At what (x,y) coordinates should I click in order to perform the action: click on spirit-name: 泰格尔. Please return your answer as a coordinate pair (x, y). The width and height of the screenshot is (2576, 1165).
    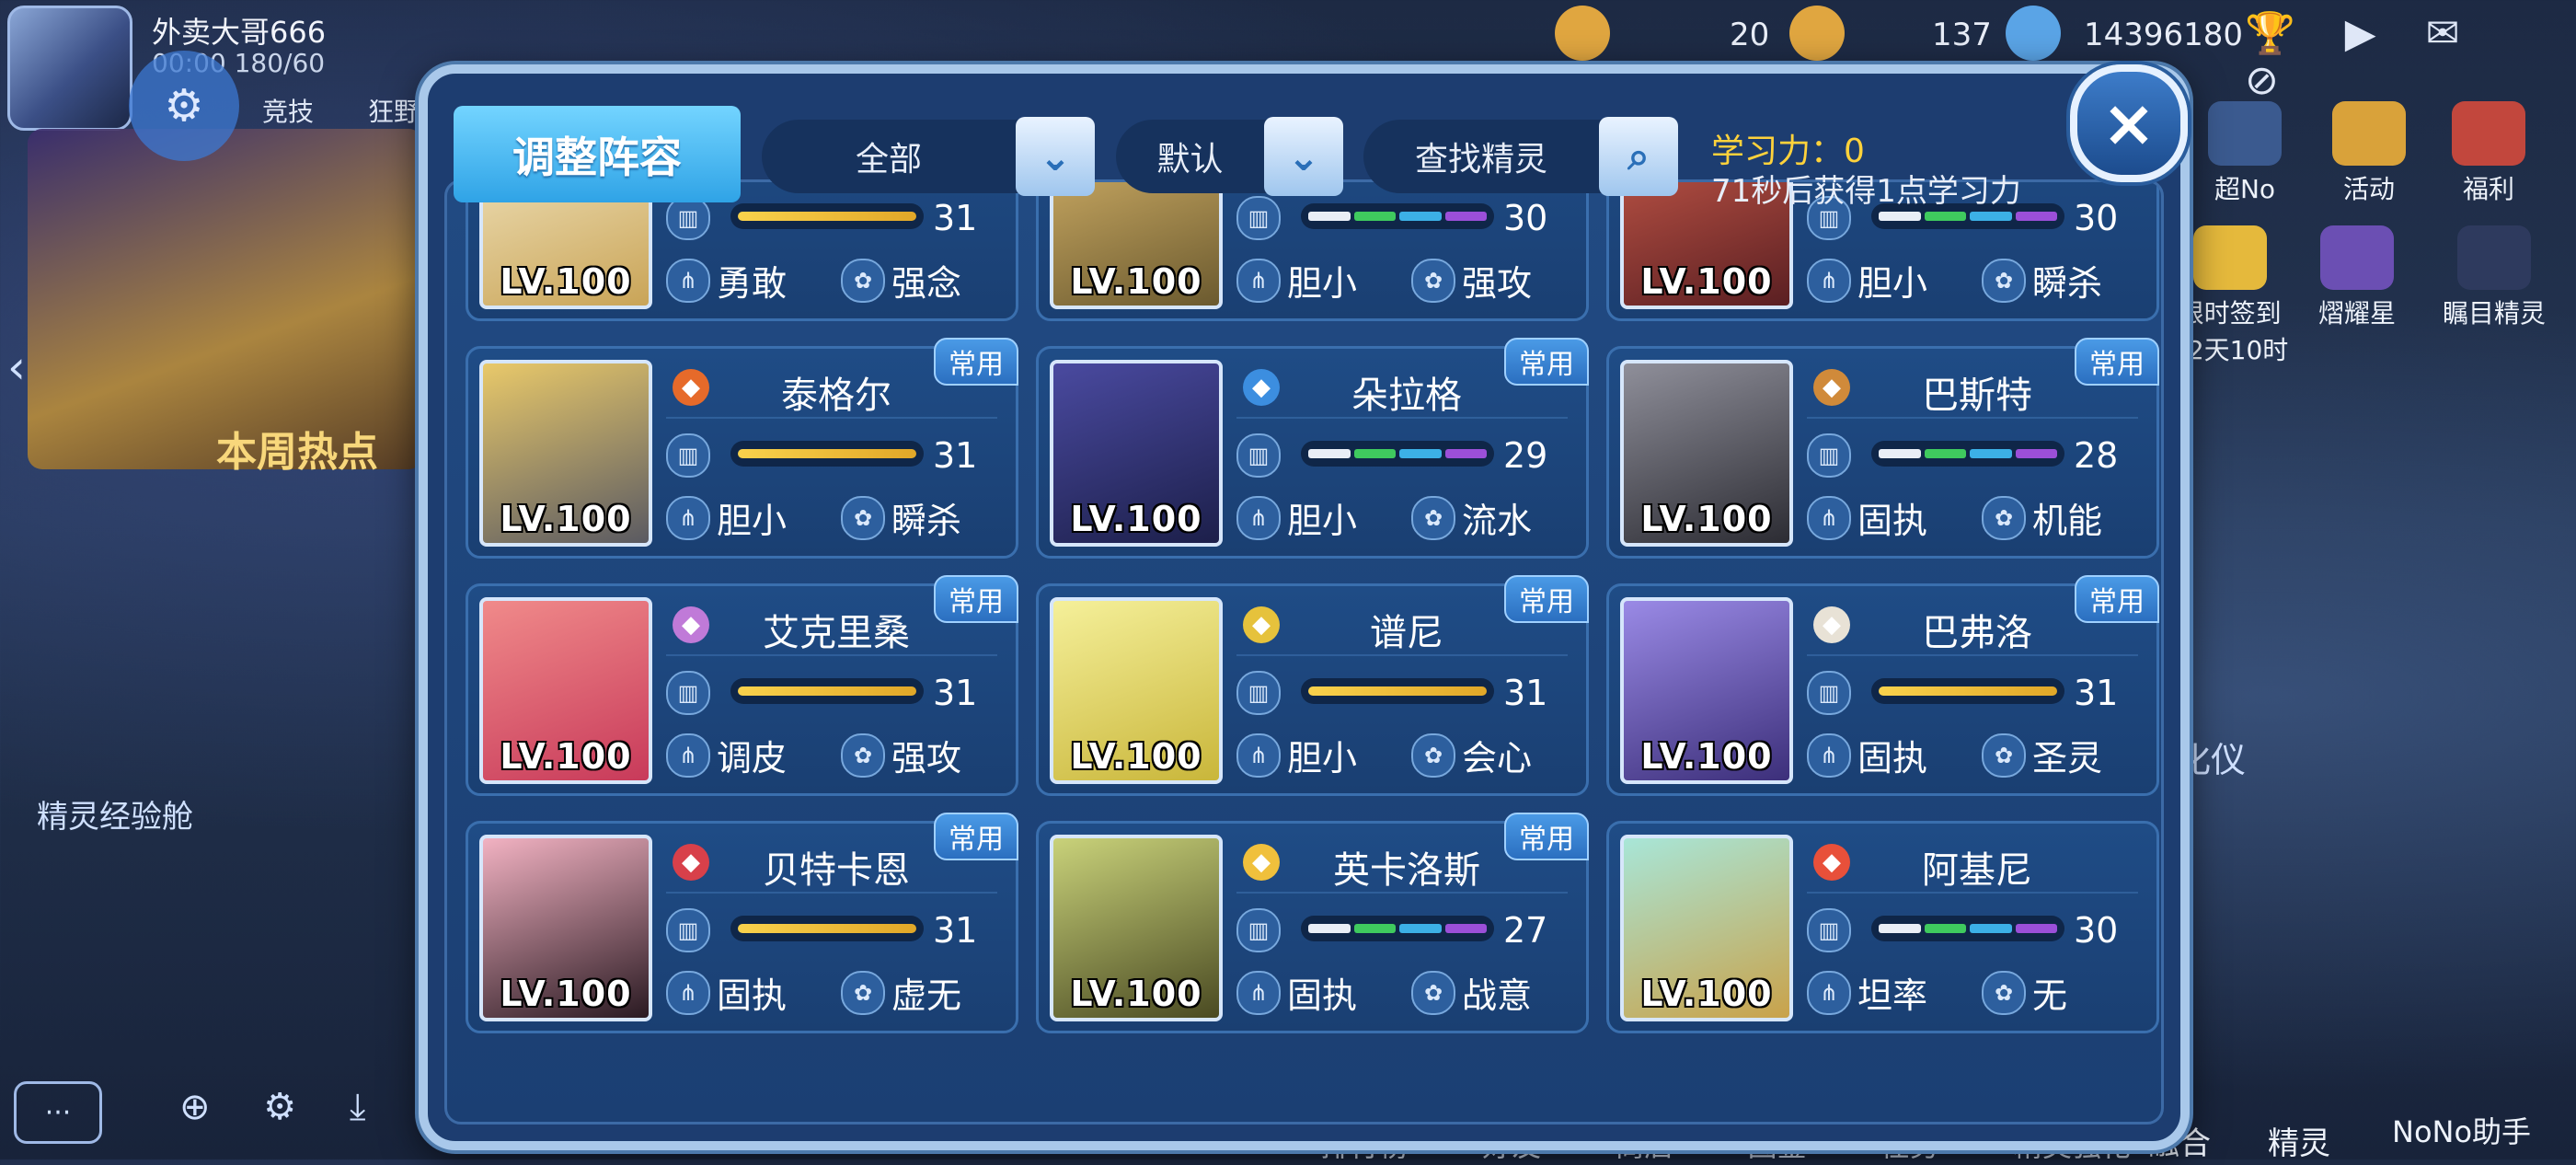
    Looking at the image, I should click on (836, 396).